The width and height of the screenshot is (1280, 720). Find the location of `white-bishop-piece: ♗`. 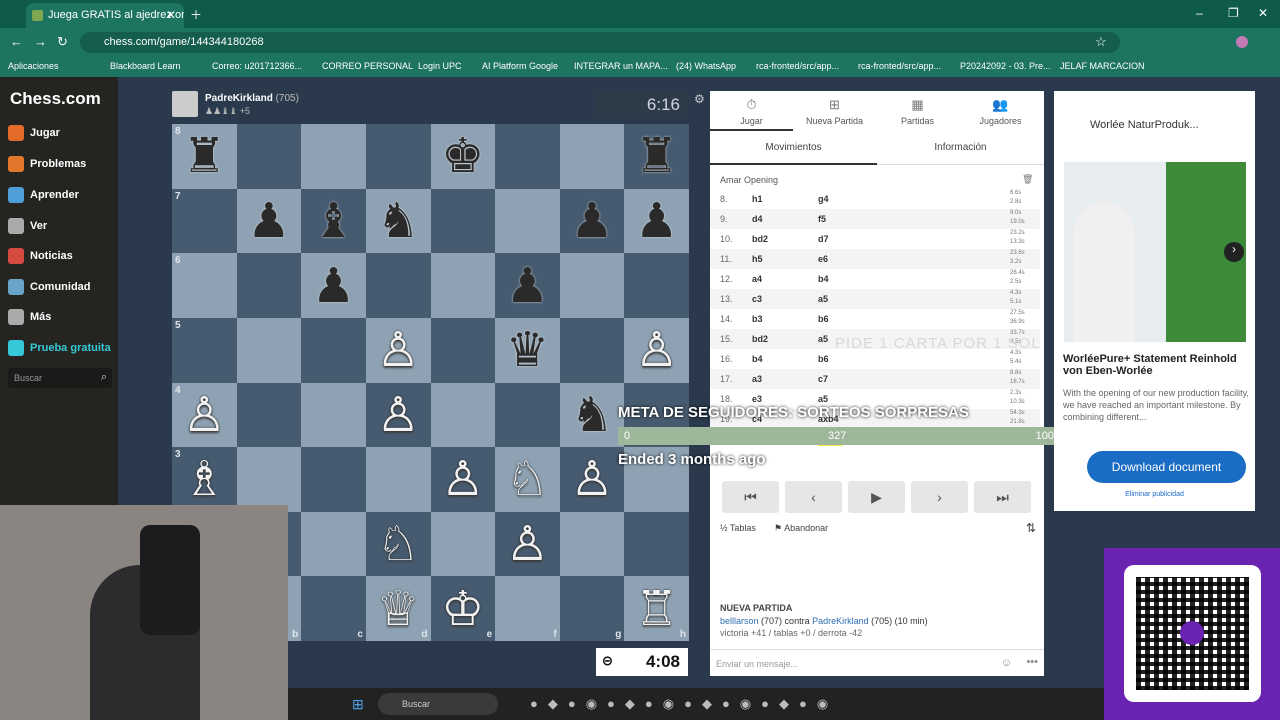

white-bishop-piece: ♗ is located at coordinates (204, 479).